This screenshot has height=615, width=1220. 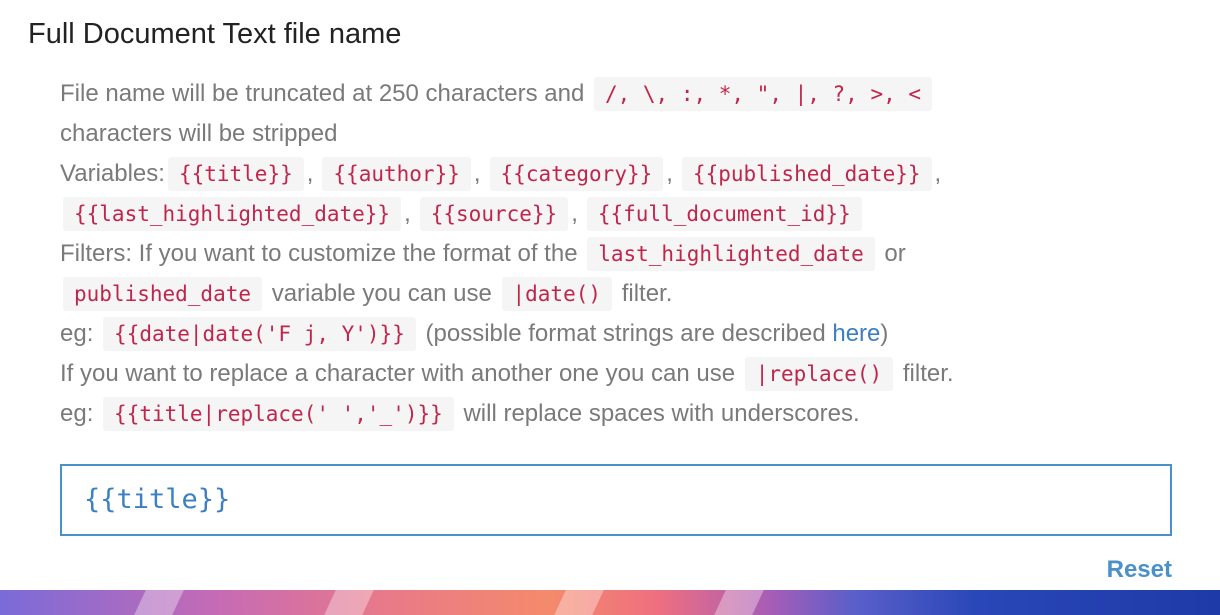 What do you see at coordinates (278, 414) in the screenshot?
I see `example-replace-code: {{title|replace(' ','_')}}` at bounding box center [278, 414].